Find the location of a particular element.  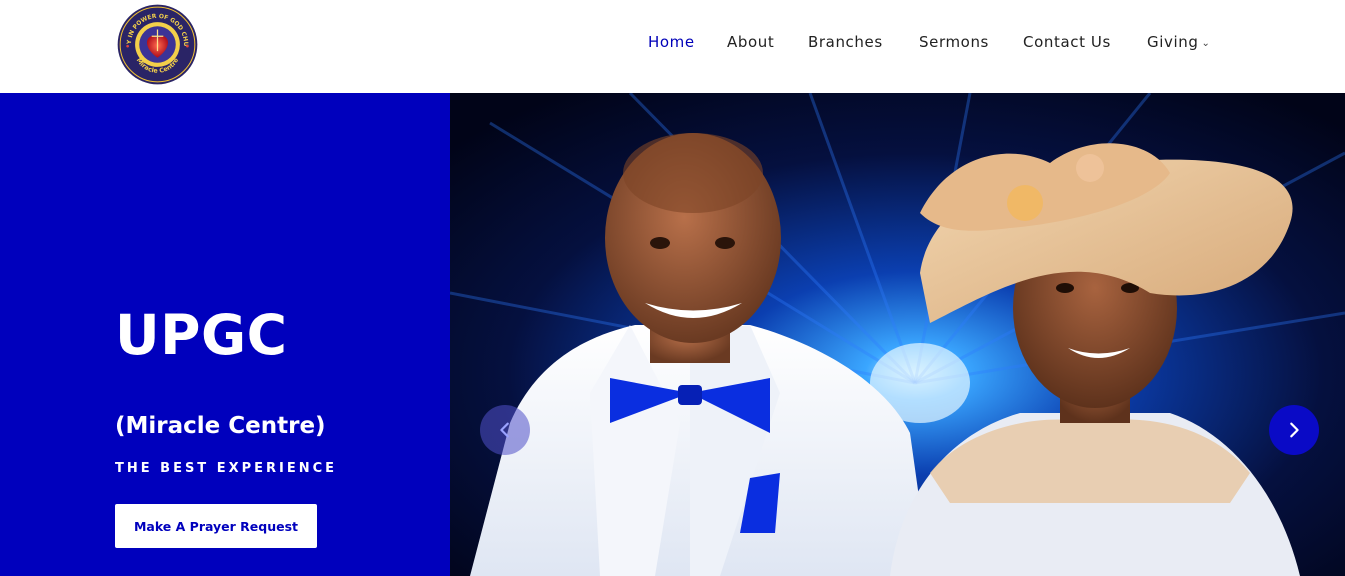

nav-item-giving-label: Giving is located at coordinates (1173, 42).